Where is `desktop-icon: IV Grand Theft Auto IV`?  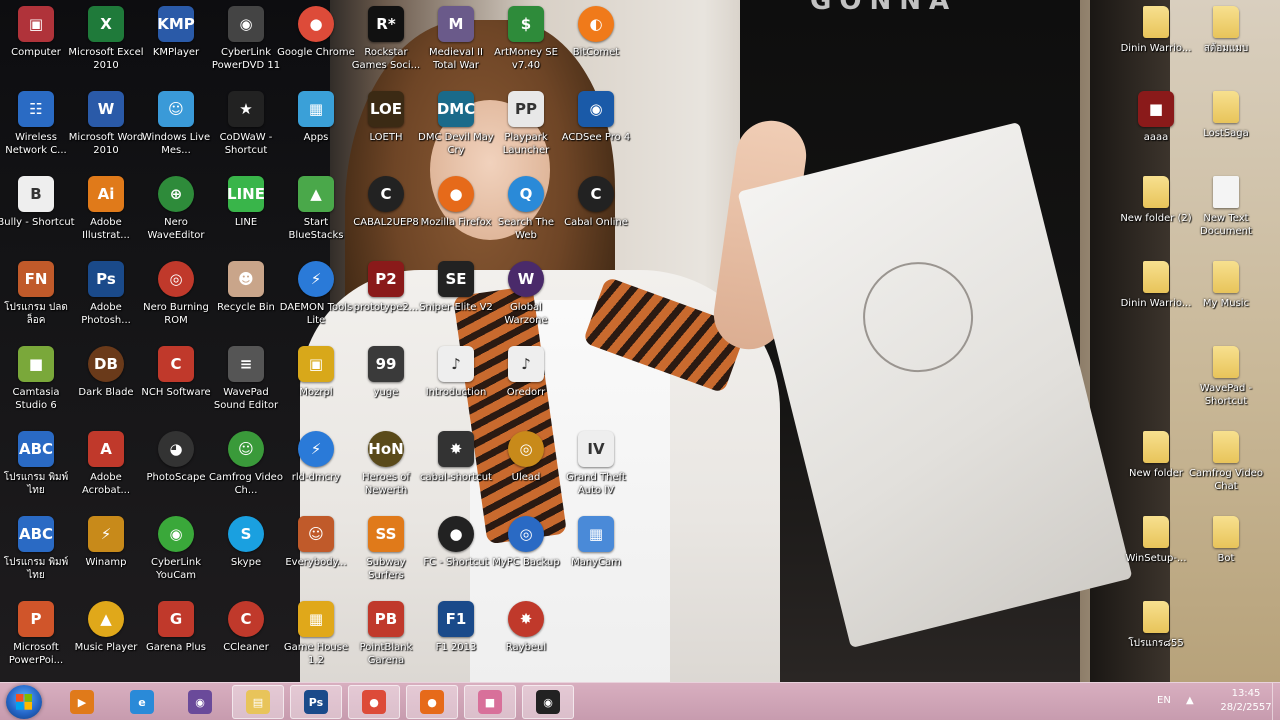 desktop-icon: IV Grand Theft Auto IV is located at coordinates (596, 465).